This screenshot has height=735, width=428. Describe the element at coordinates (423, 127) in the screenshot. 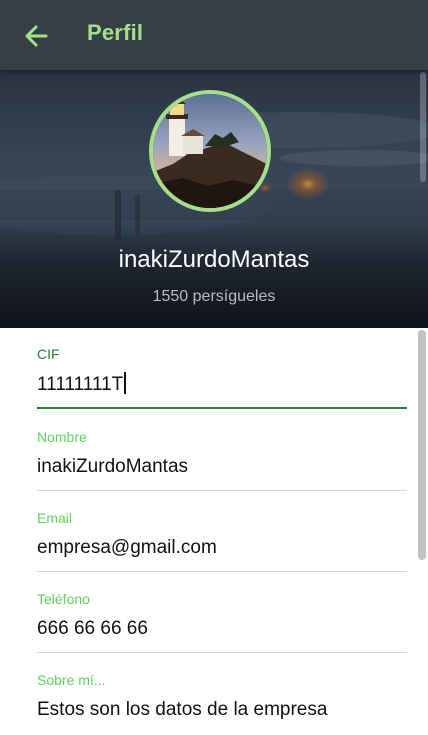

I see `header-scrollbar` at that location.